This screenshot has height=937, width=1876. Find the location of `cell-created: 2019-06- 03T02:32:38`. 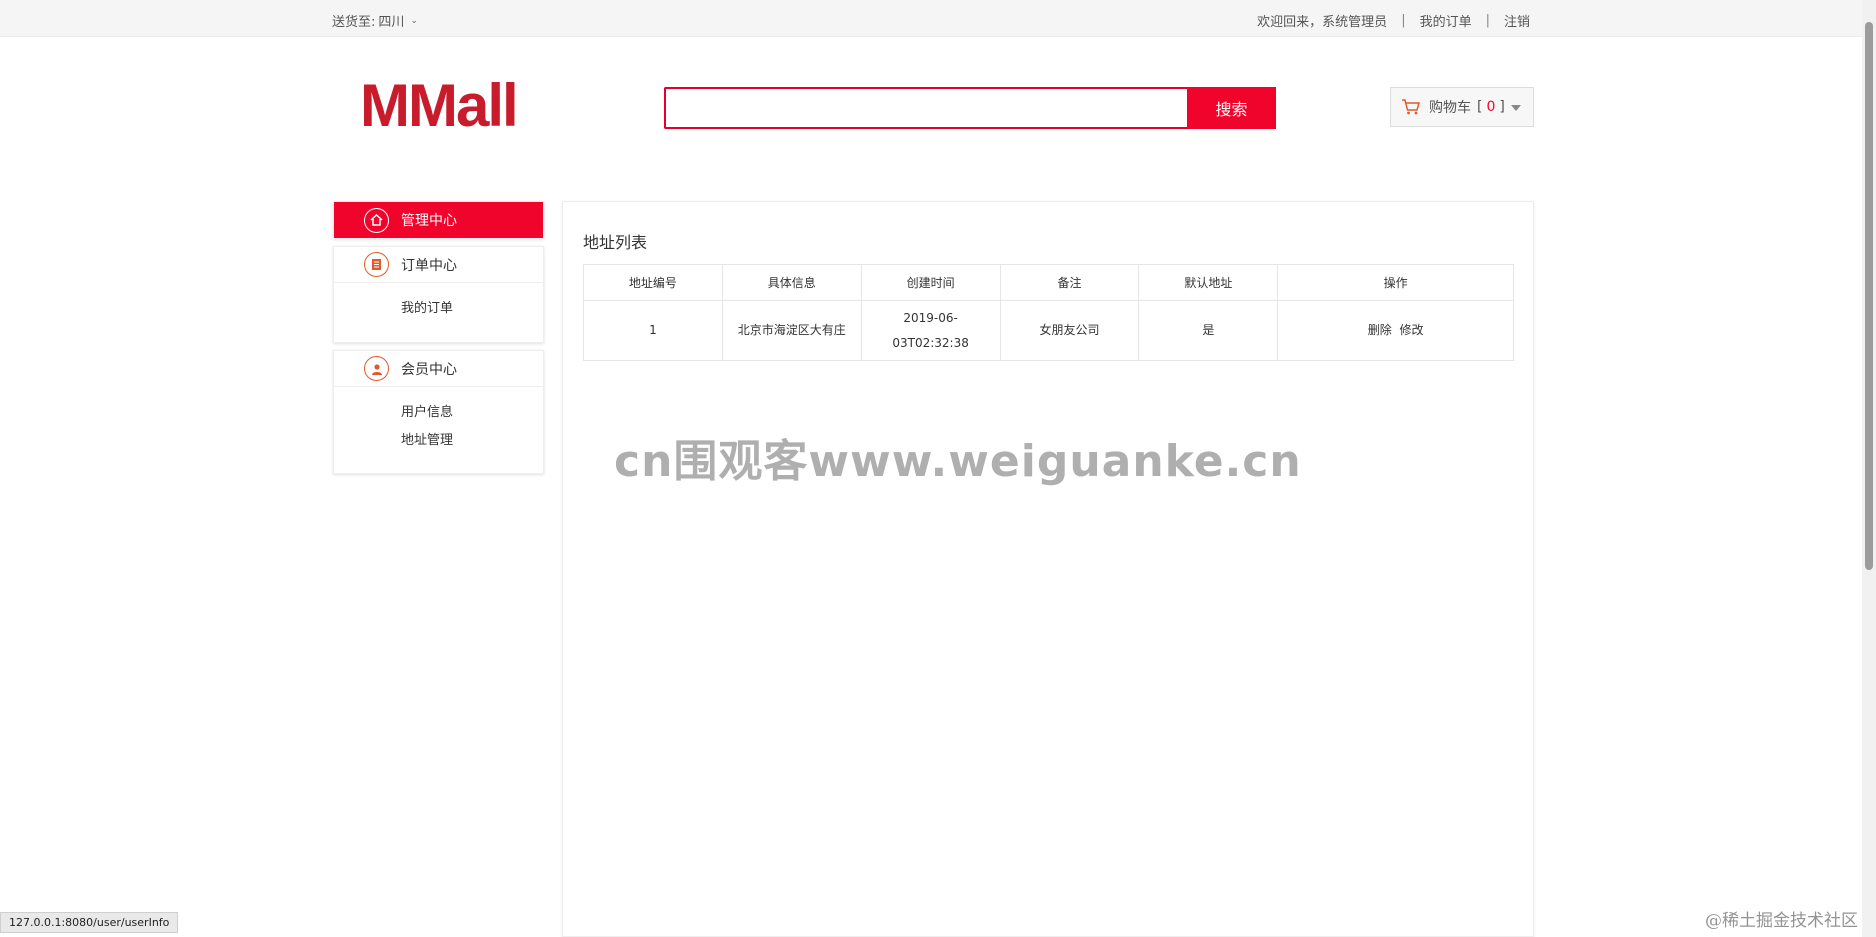

cell-created: 2019-06- 03T02:32:38 is located at coordinates (930, 330).